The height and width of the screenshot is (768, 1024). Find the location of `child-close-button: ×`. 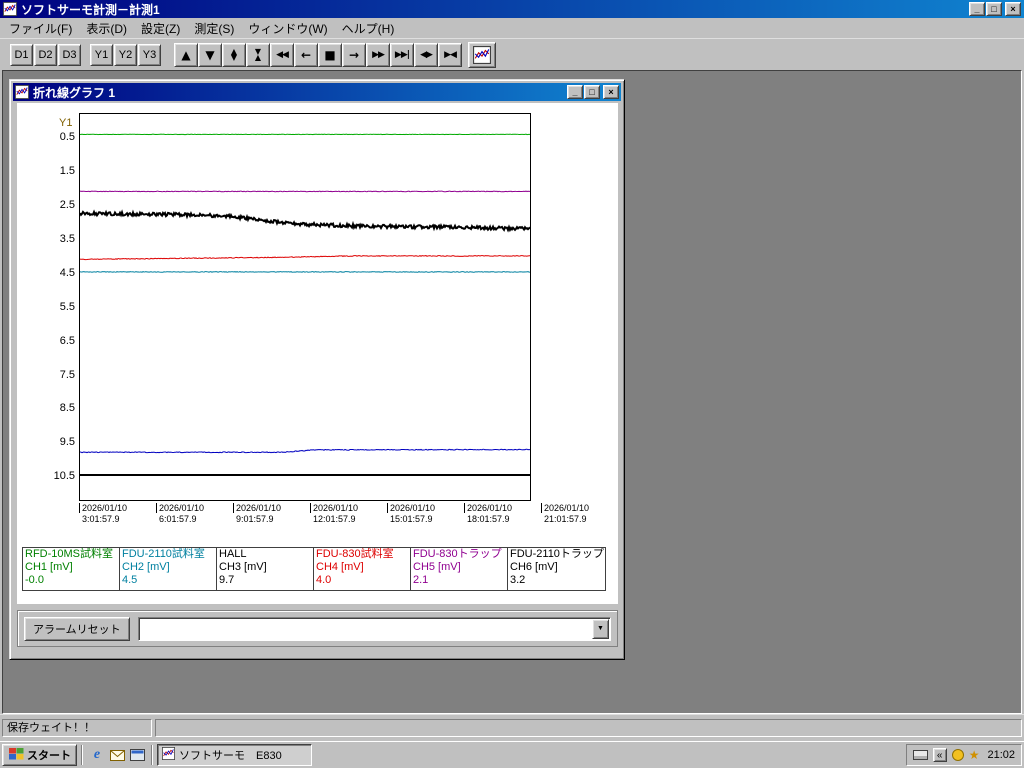

child-close-button: × is located at coordinates (611, 92).